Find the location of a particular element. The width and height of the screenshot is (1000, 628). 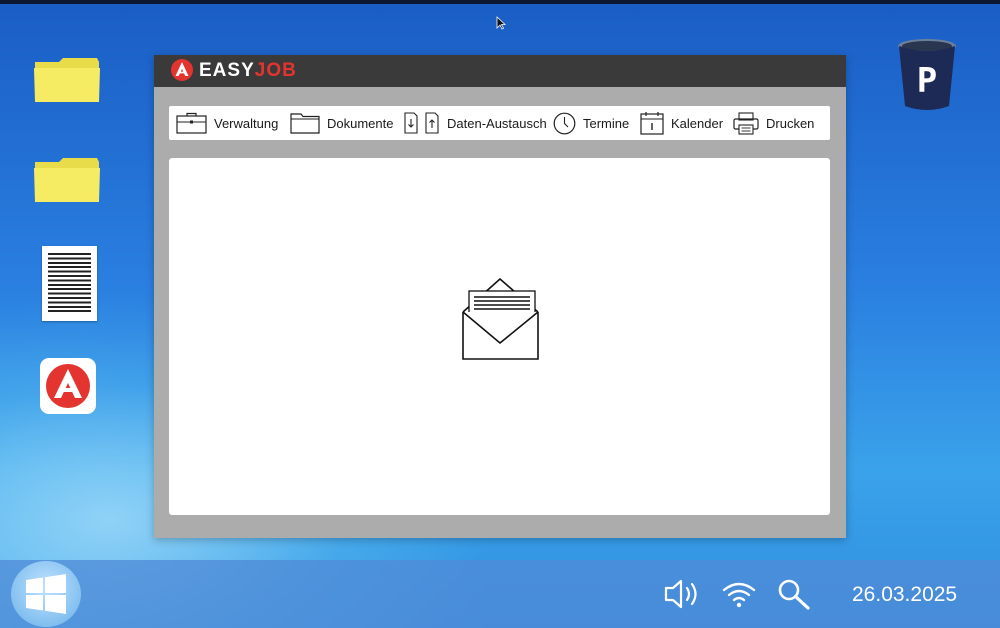

taskbar is located at coordinates (500, 594).